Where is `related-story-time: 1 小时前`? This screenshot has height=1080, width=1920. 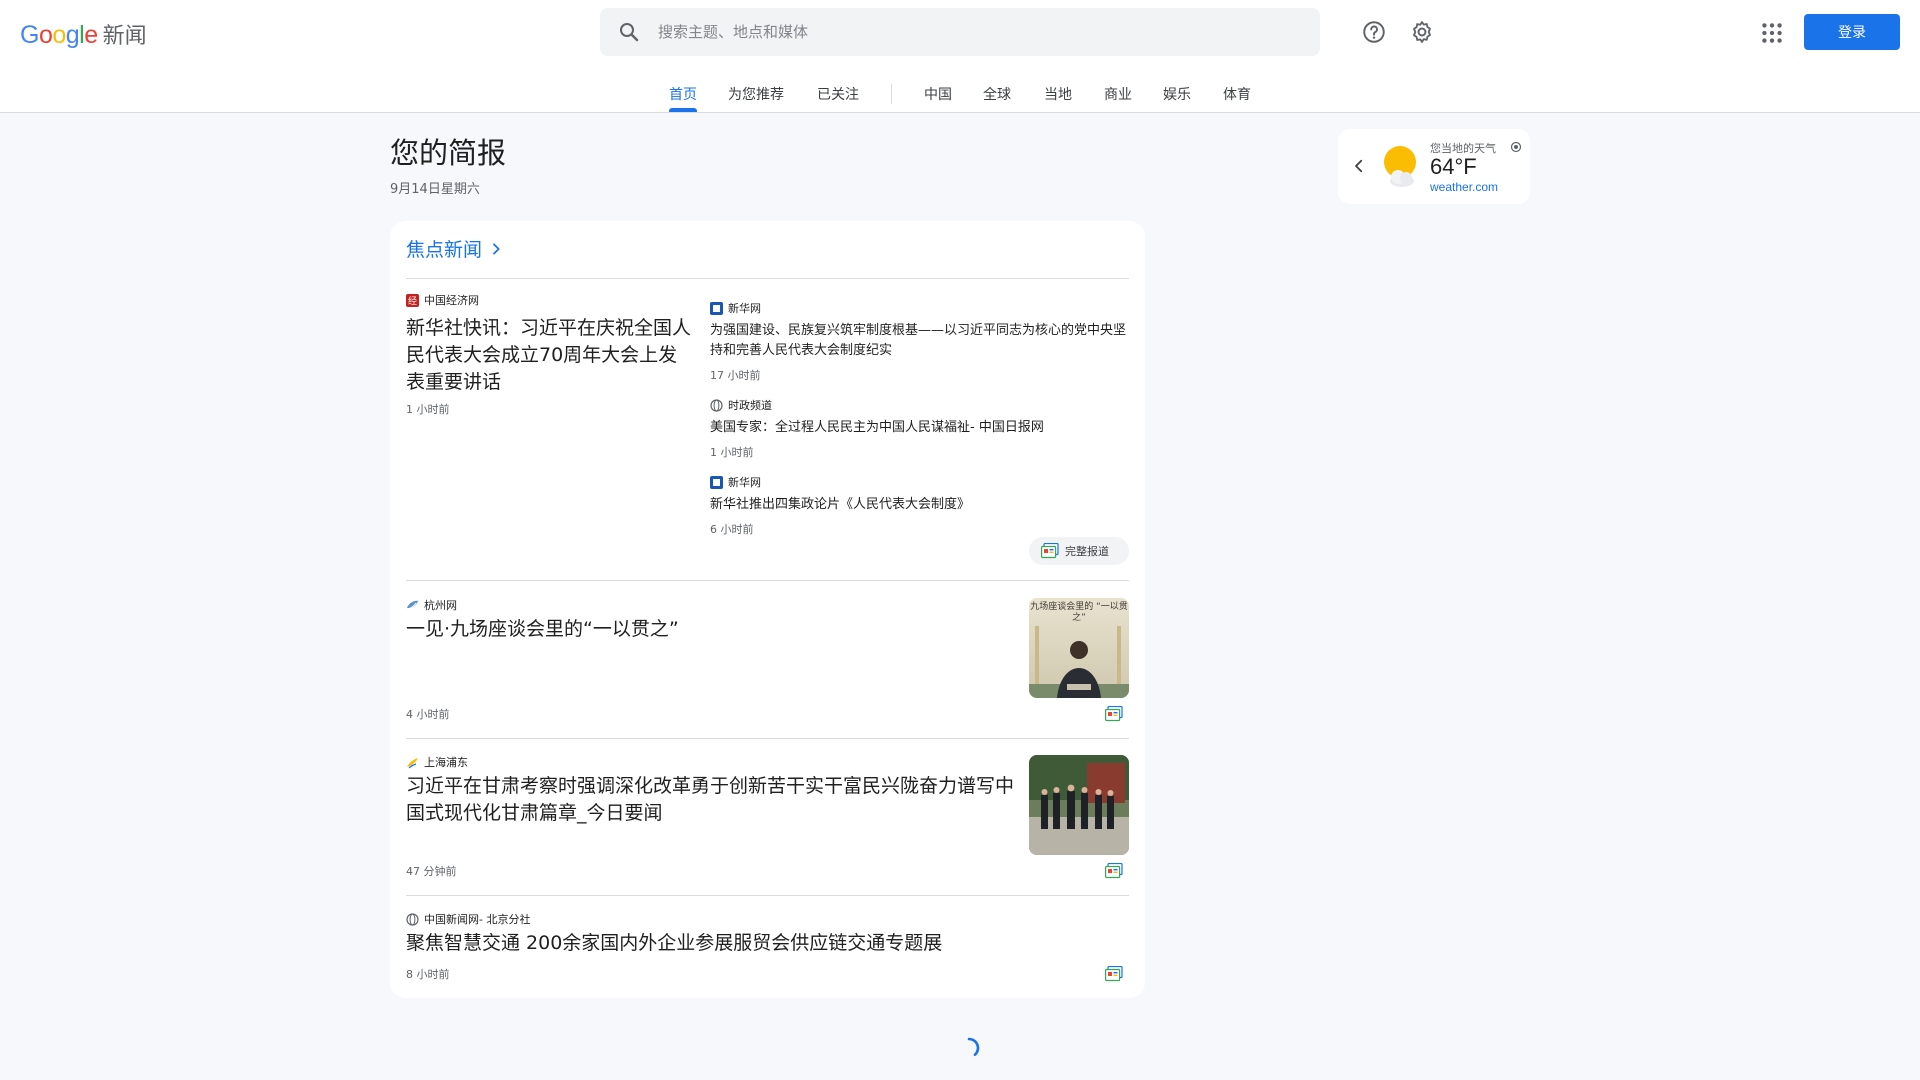 related-story-time: 1 小时前 is located at coordinates (732, 452).